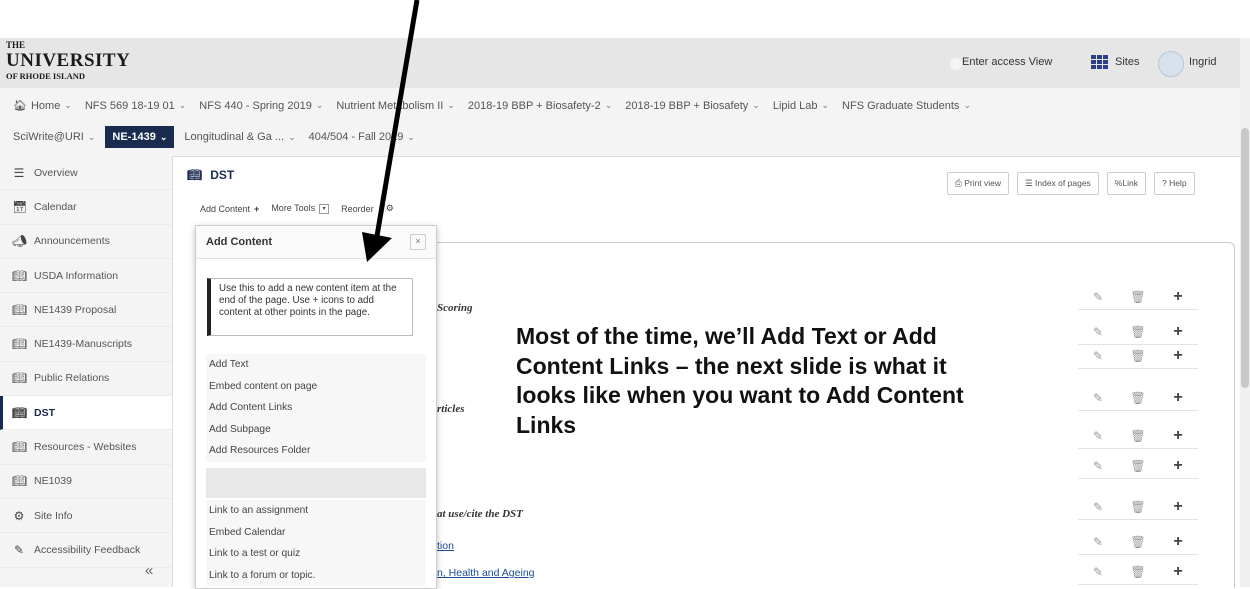 This screenshot has height=589, width=1250. I want to click on sidebar-item-announcements: 📣︎ Announcements, so click(86, 242).